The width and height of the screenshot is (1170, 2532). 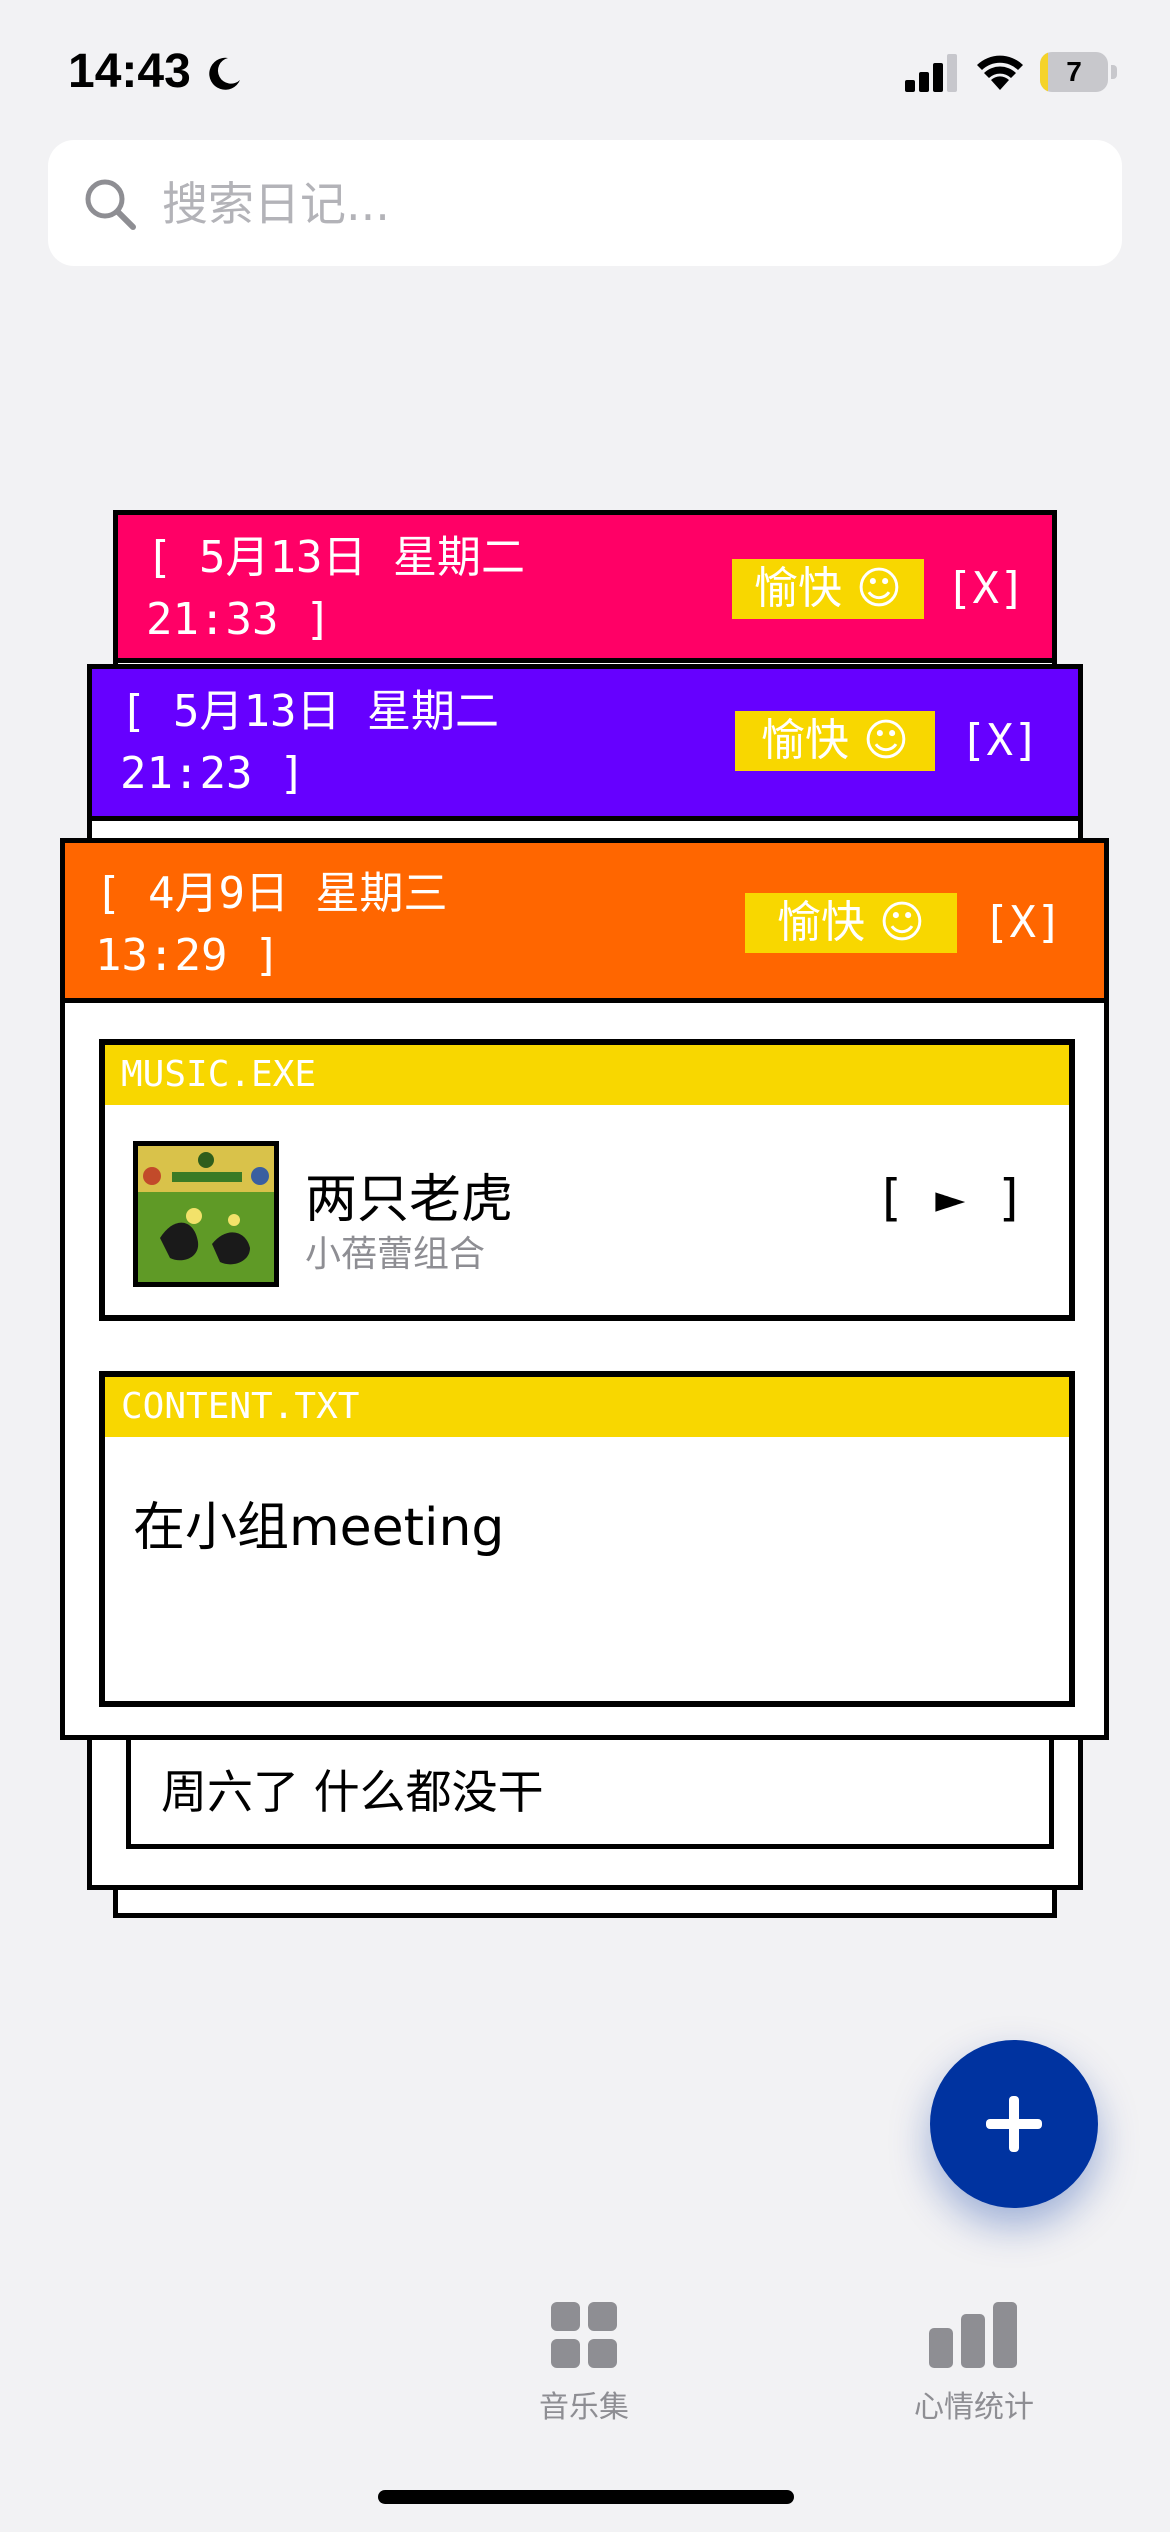 What do you see at coordinates (612, 204) in the screenshot?
I see `search-input` at bounding box center [612, 204].